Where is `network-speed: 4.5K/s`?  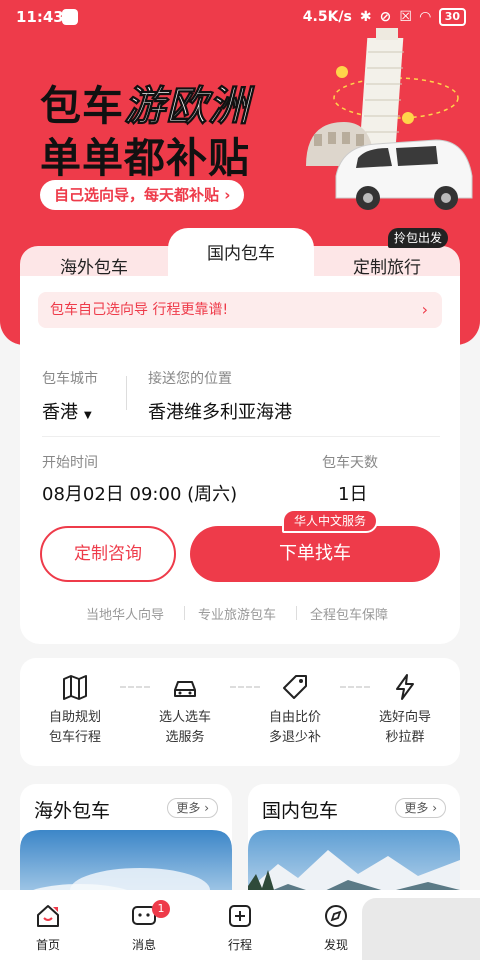
network-speed: 4.5K/s is located at coordinates (327, 17).